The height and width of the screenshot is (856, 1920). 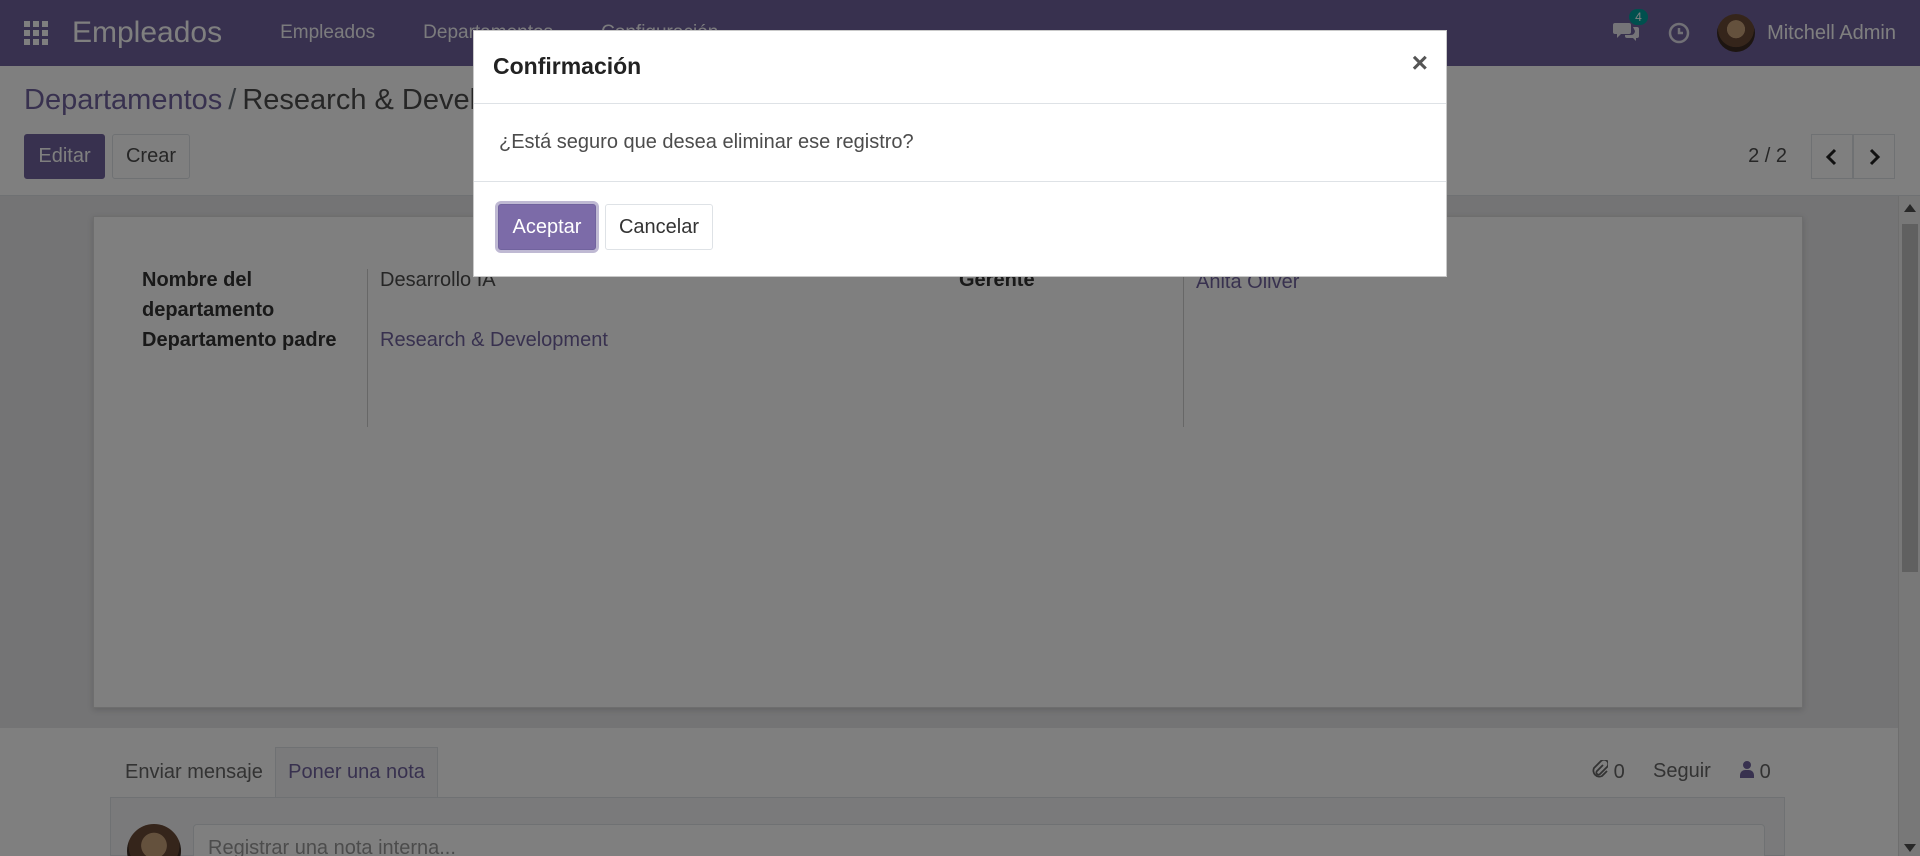 I want to click on modal-footer: Aceptar Cancelar, so click(x=960, y=229).